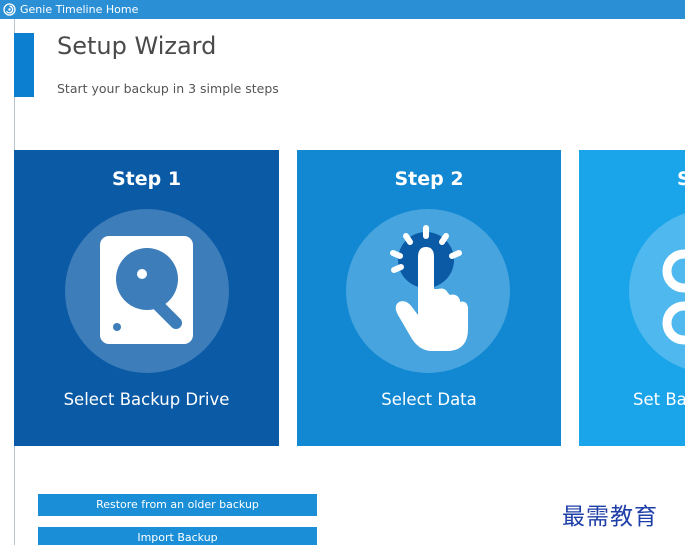  I want to click on tap-hand-icon, so click(429, 288).